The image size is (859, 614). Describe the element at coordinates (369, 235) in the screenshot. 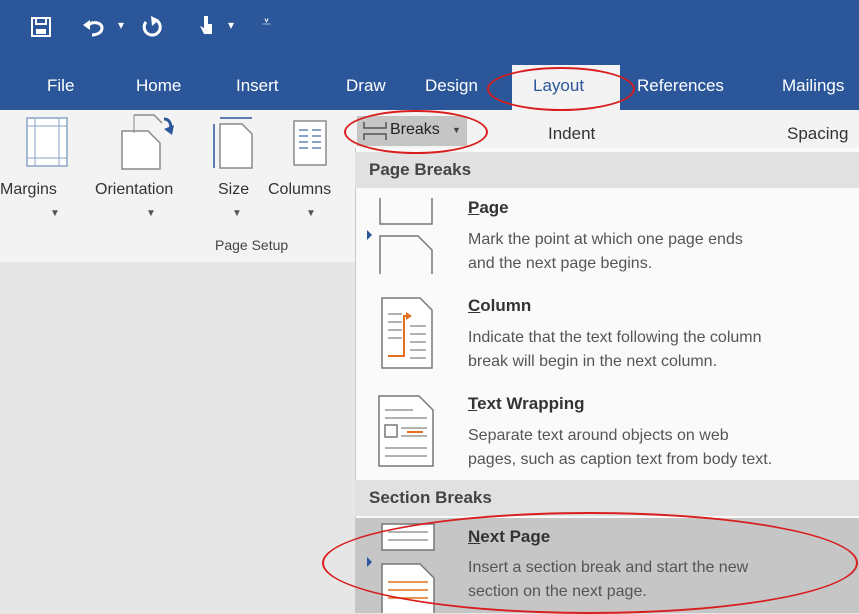

I see `page-selection-indicator` at that location.